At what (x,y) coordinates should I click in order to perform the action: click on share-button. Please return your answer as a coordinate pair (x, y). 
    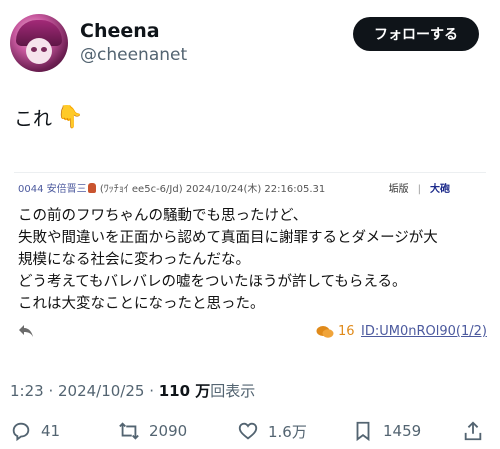
    Looking at the image, I should click on (473, 431).